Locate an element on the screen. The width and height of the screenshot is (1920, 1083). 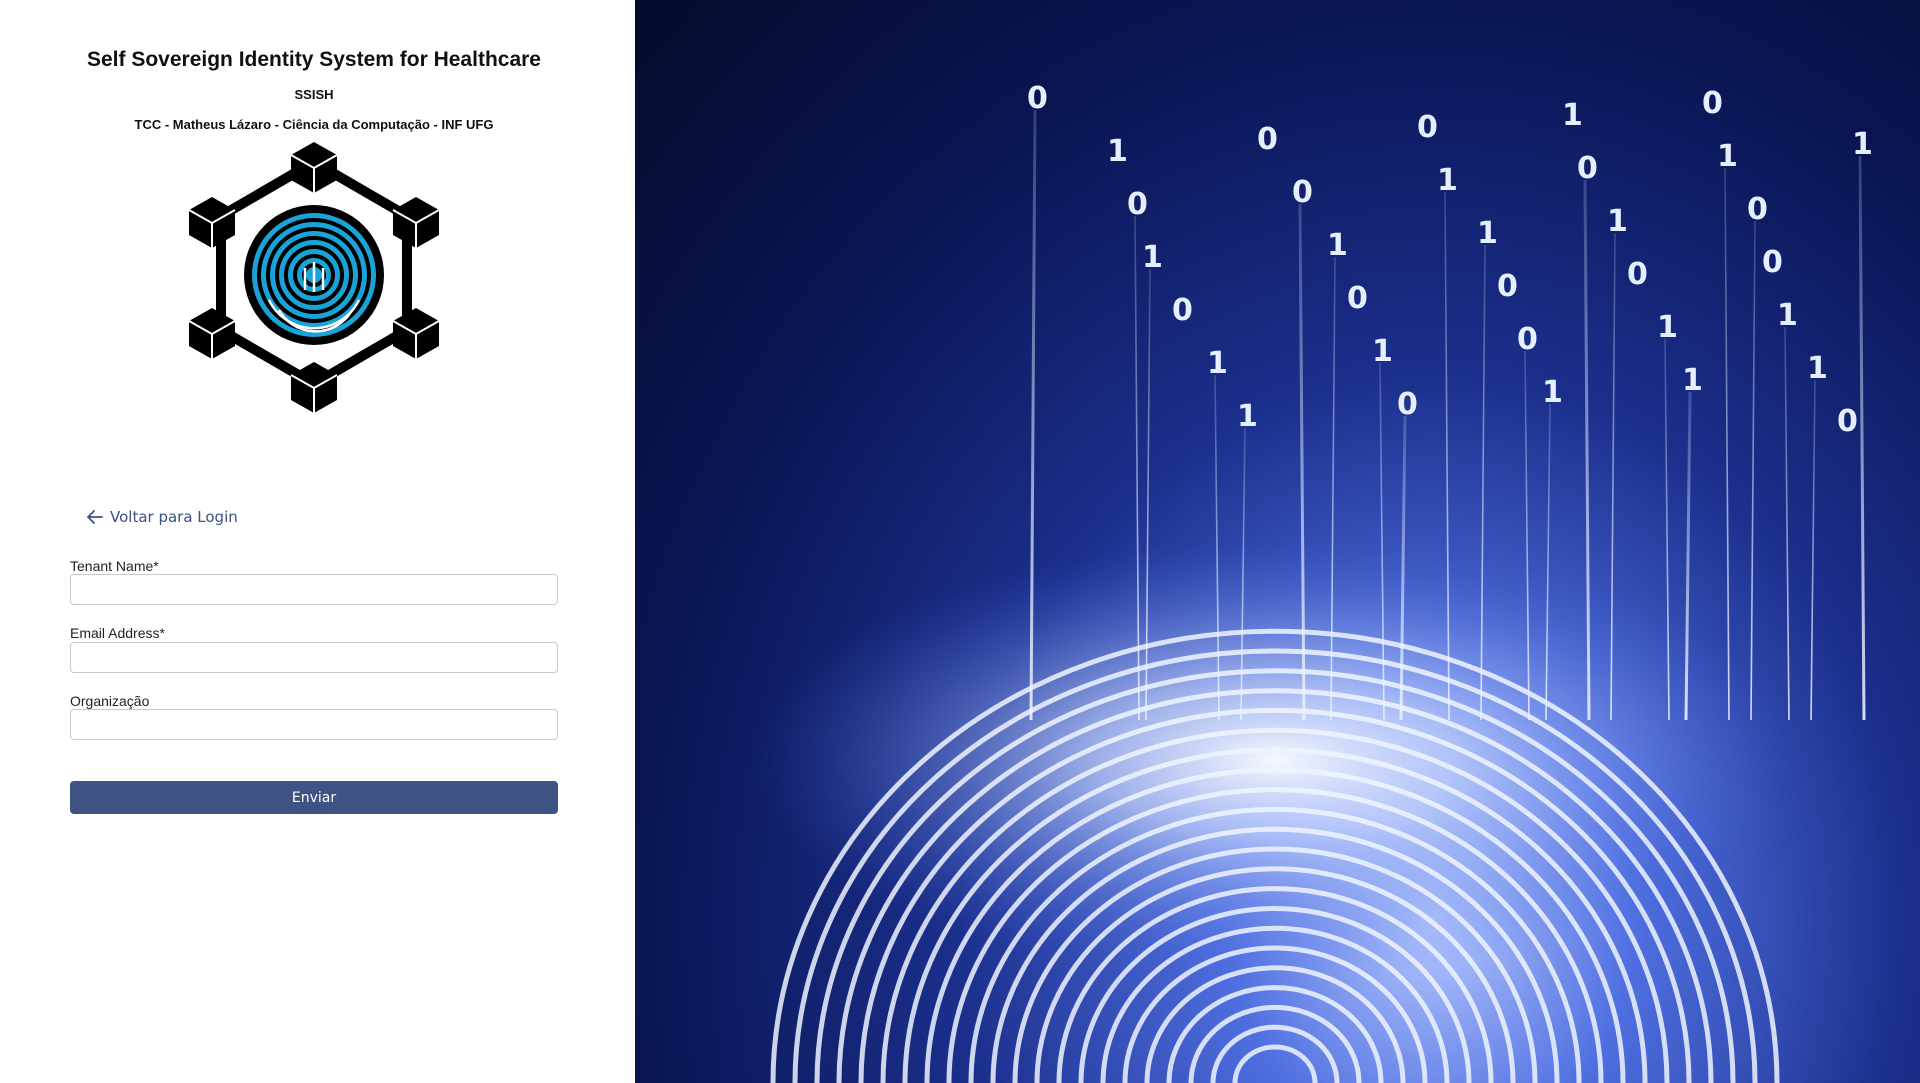
email-label: Email Address* is located at coordinates (117, 633).